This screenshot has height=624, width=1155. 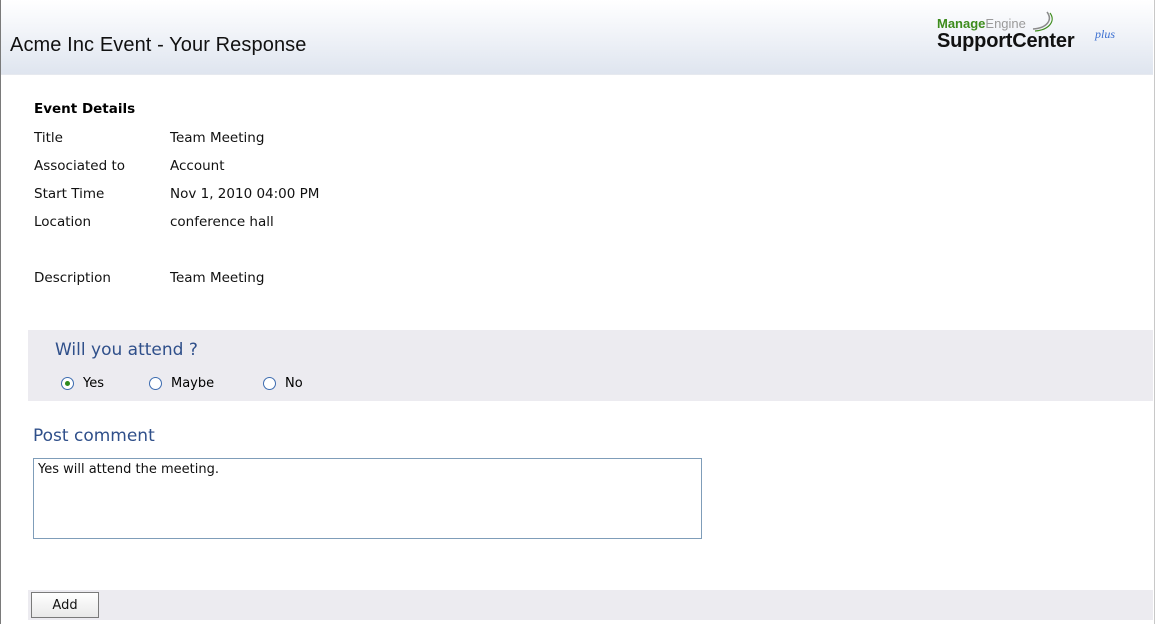 What do you see at coordinates (222, 222) in the screenshot?
I see `detail-value: conference hall` at bounding box center [222, 222].